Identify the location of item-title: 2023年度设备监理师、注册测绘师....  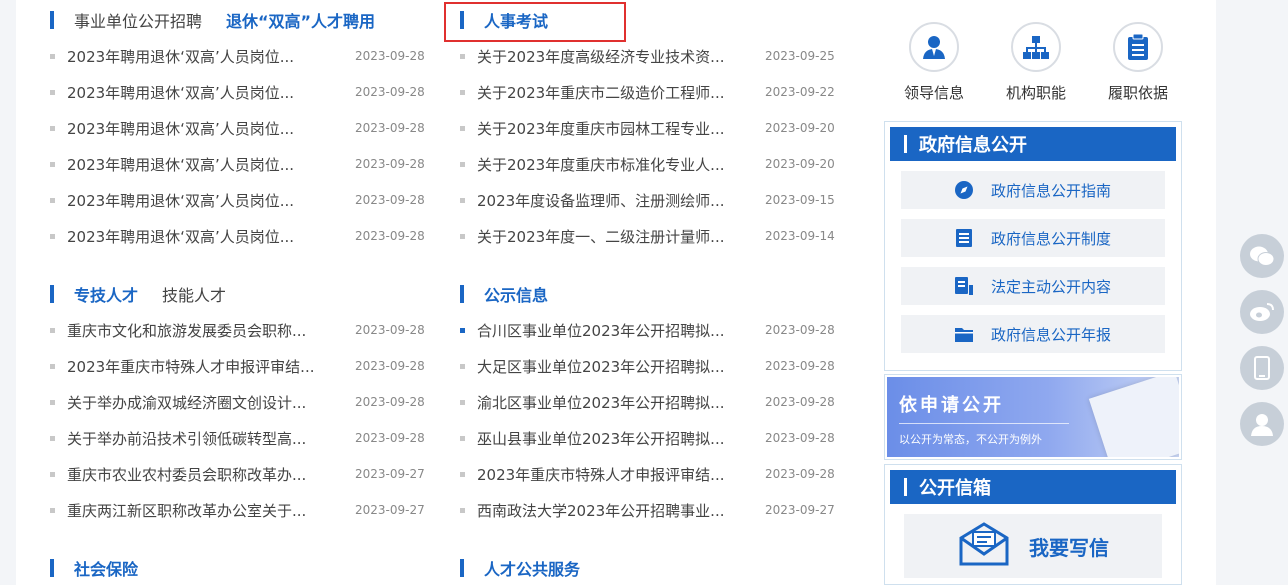
(612, 200).